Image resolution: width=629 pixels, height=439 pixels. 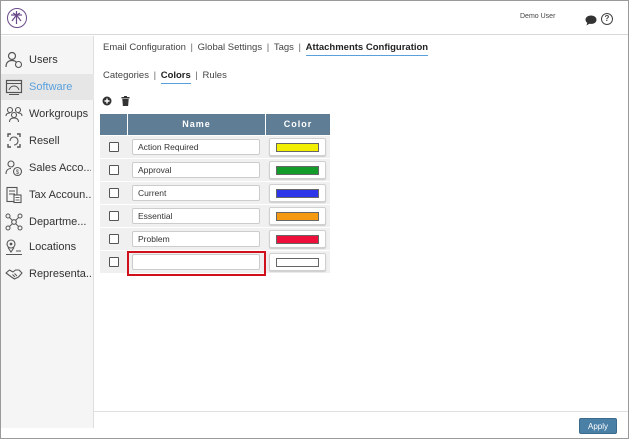 What do you see at coordinates (314, 18) in the screenshot?
I see `top-bar: Demo User ?` at bounding box center [314, 18].